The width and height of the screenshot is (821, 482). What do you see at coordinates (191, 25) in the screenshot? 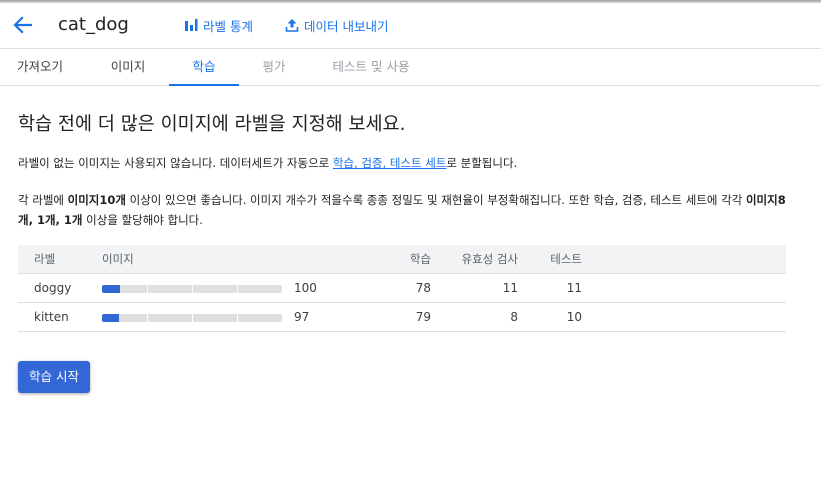
I see `bar-chart-icon` at bounding box center [191, 25].